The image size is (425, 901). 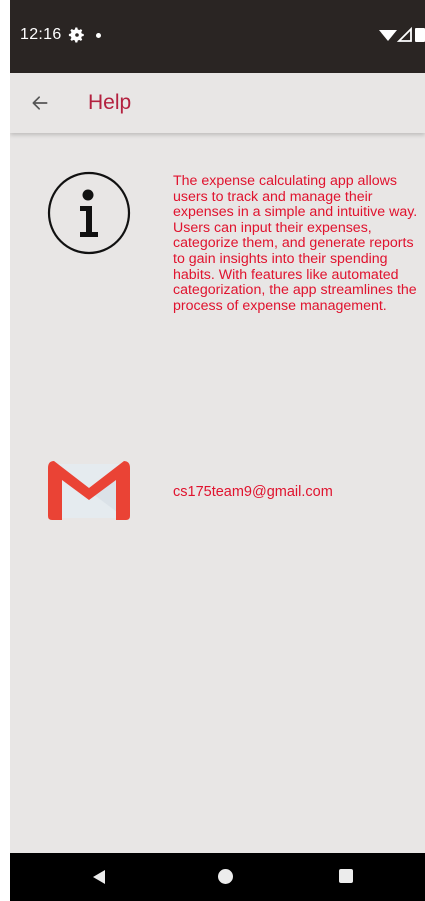 I want to click on email-link: cs175team9@gmail.com, so click(x=253, y=492).